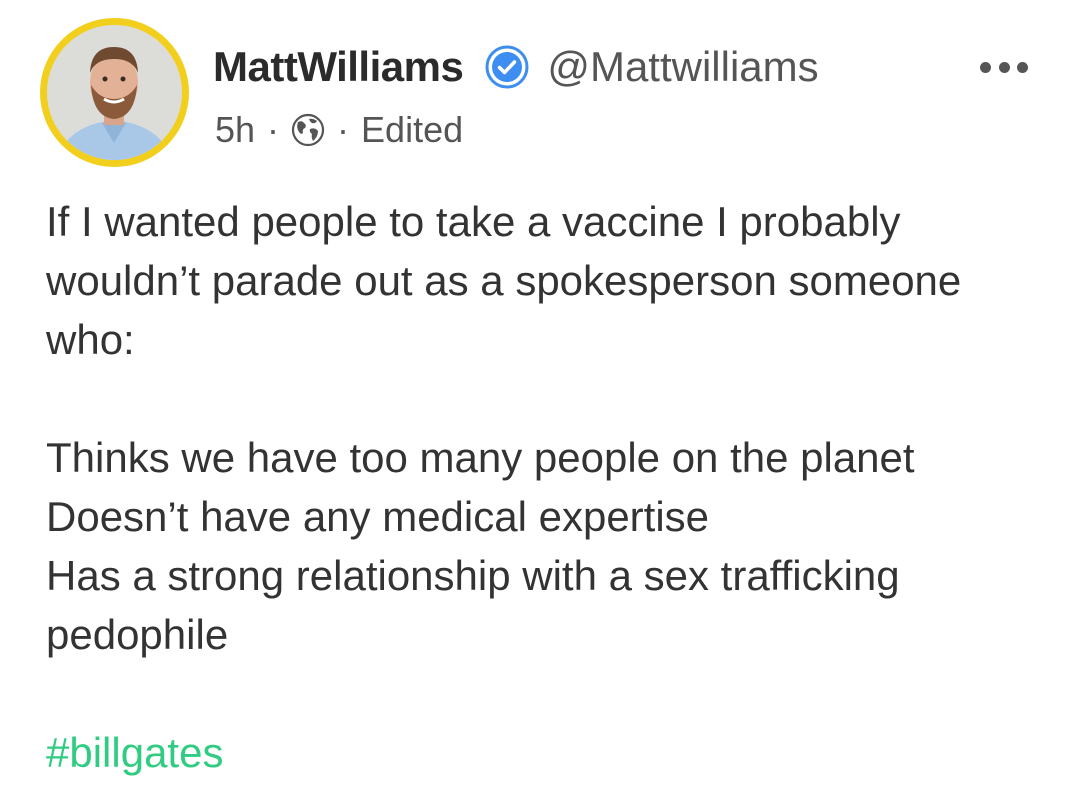 The width and height of the screenshot is (1080, 807). I want to click on body-line: pedophile, so click(137, 634).